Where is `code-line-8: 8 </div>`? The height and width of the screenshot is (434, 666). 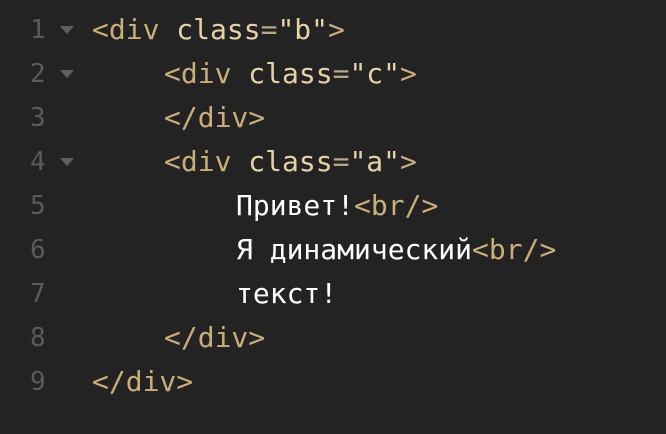
code-line-8: 8 </div> is located at coordinates (333, 338).